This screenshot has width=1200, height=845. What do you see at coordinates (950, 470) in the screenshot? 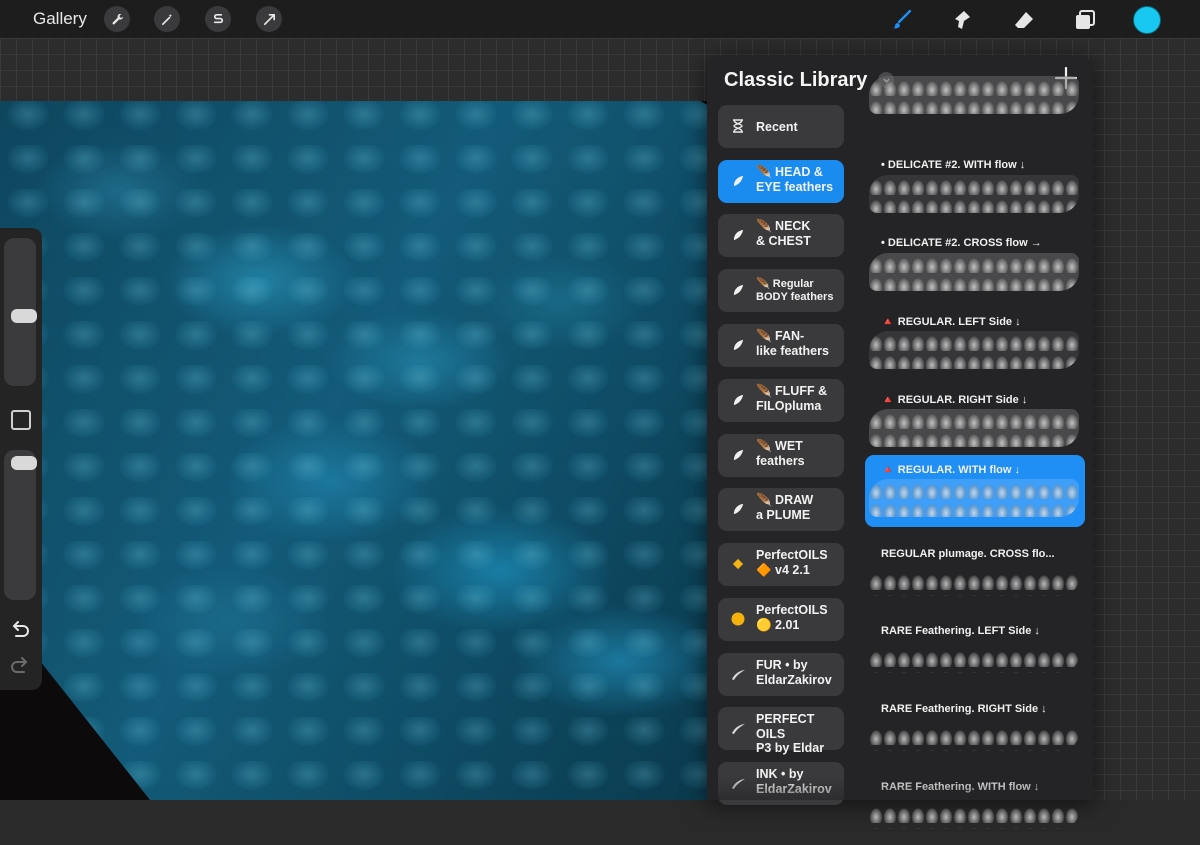
I see `brush-name: 🔺 REGULAR. WITH flow ↓` at bounding box center [950, 470].